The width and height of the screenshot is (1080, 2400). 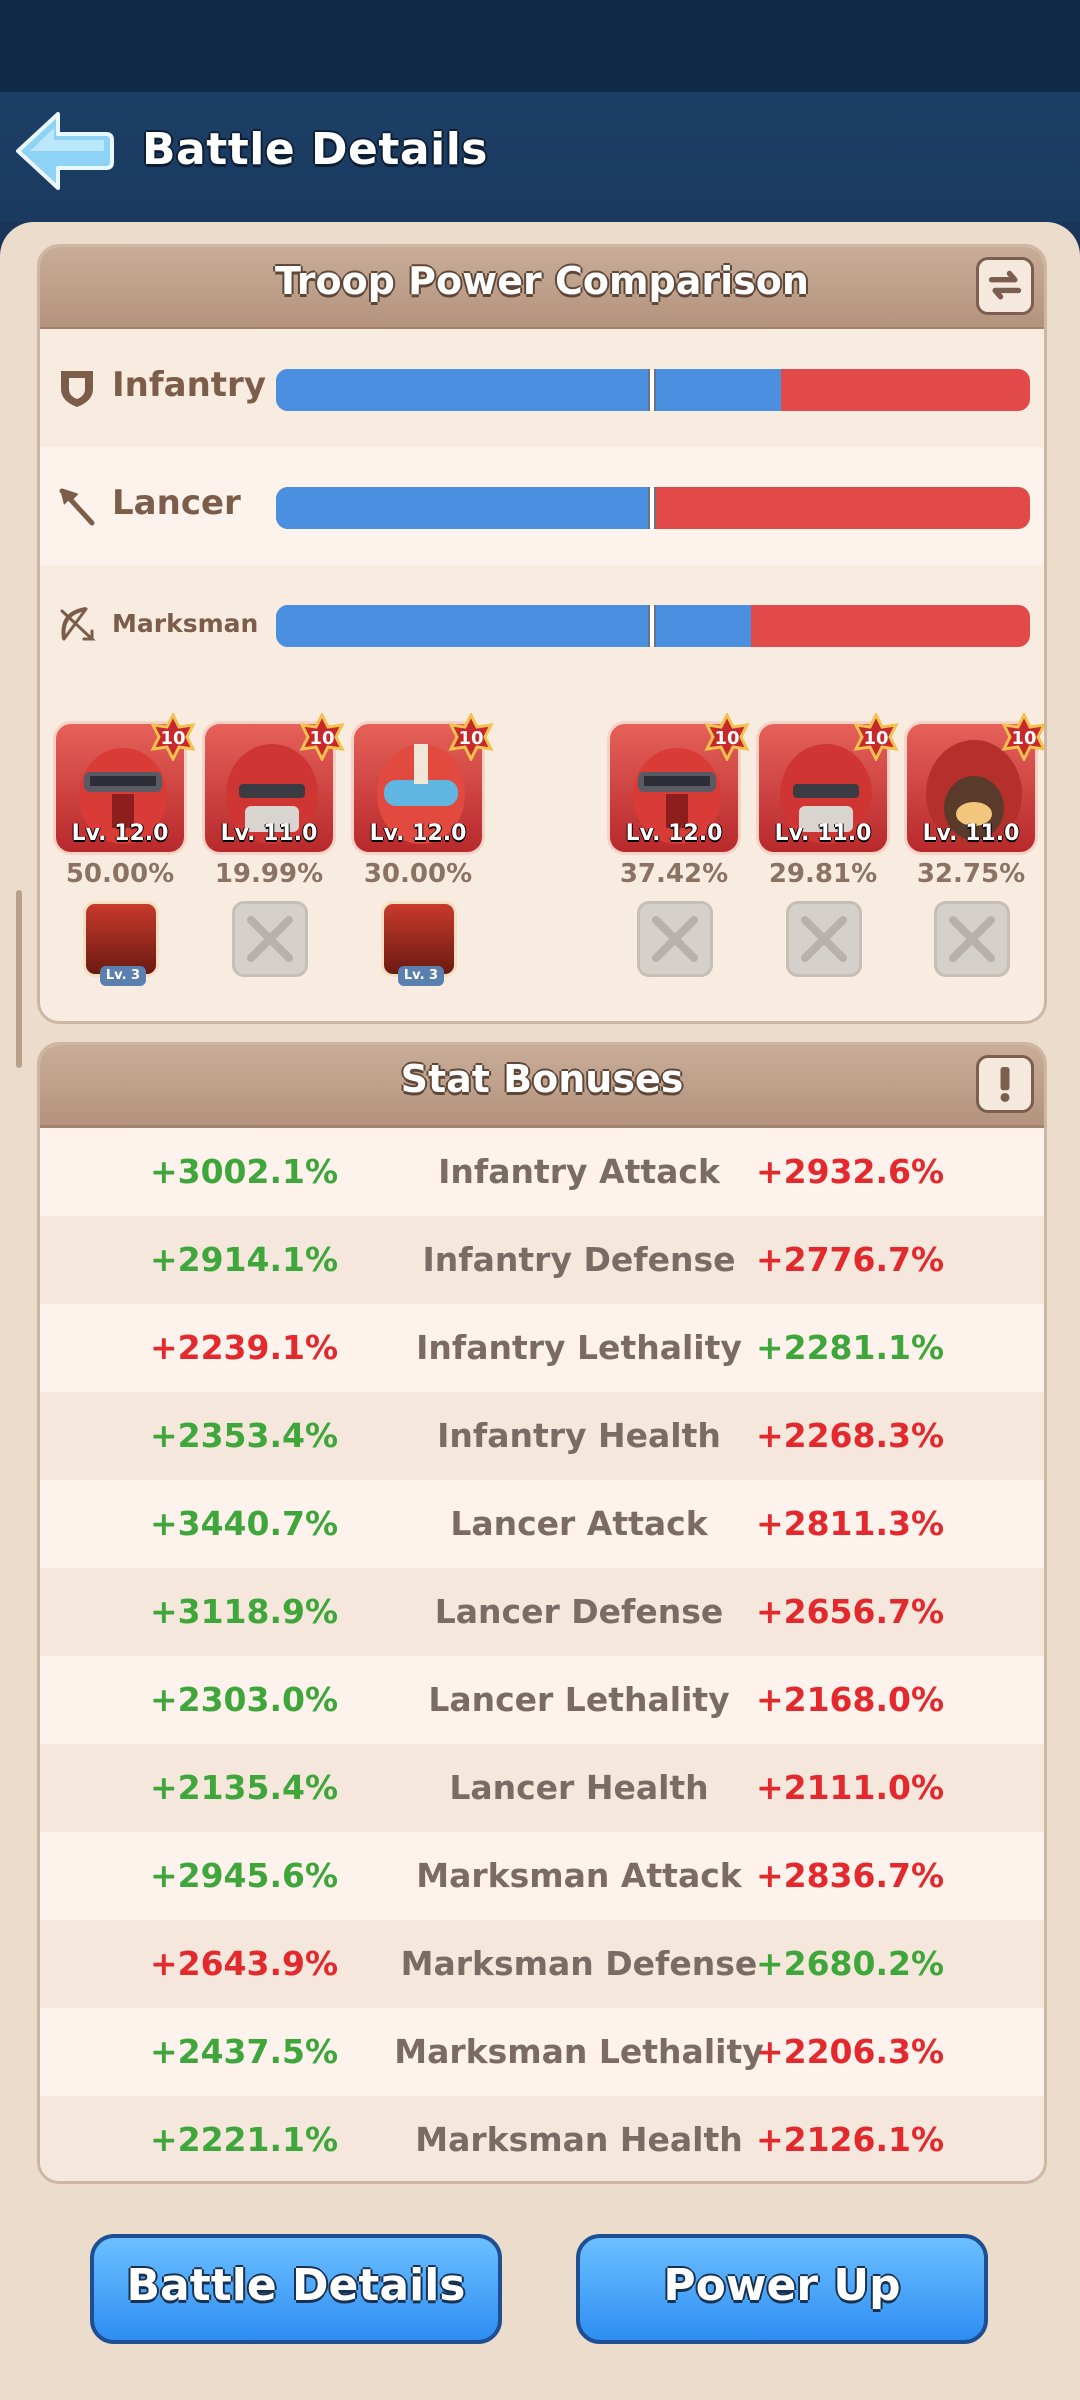 I want to click on enemy-stat-value: +2932.6%, so click(x=850, y=1171).